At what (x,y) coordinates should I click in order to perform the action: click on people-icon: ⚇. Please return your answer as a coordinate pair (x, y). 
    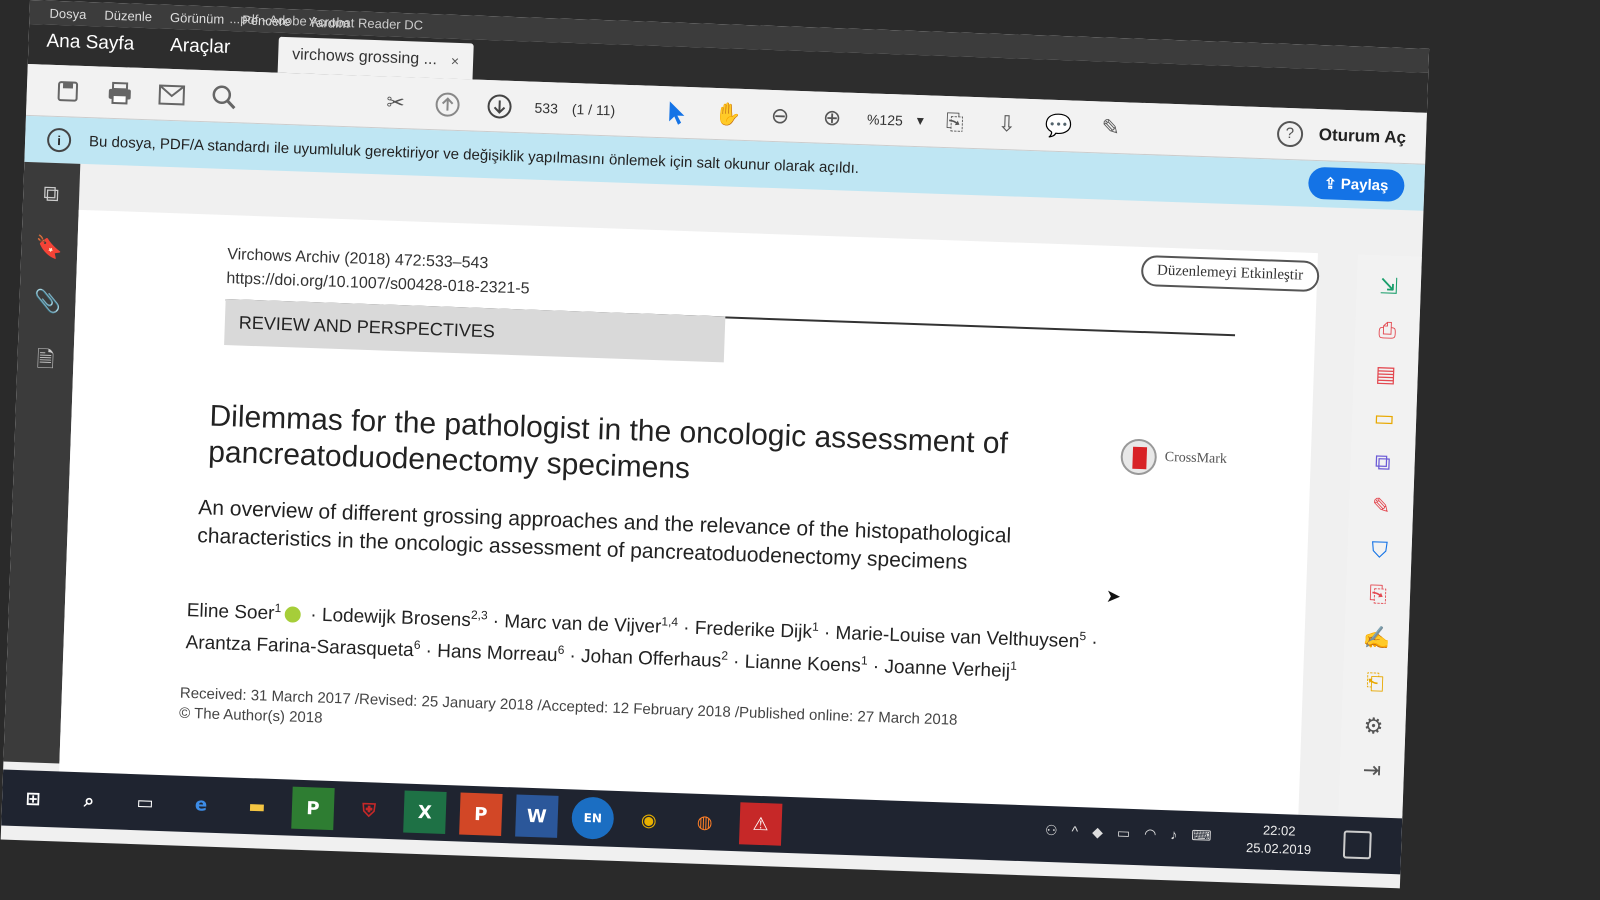
    Looking at the image, I should click on (1051, 830).